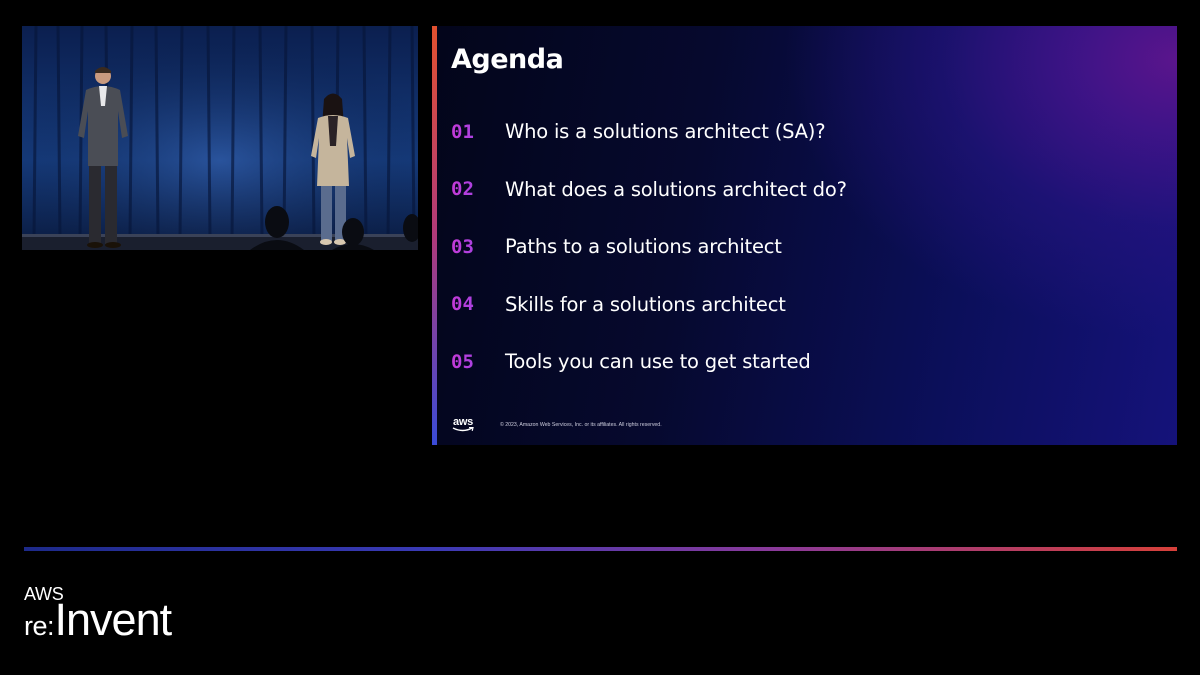 This screenshot has height=675, width=1200. What do you see at coordinates (113, 619) in the screenshot?
I see `brand-invent-text: Invent` at bounding box center [113, 619].